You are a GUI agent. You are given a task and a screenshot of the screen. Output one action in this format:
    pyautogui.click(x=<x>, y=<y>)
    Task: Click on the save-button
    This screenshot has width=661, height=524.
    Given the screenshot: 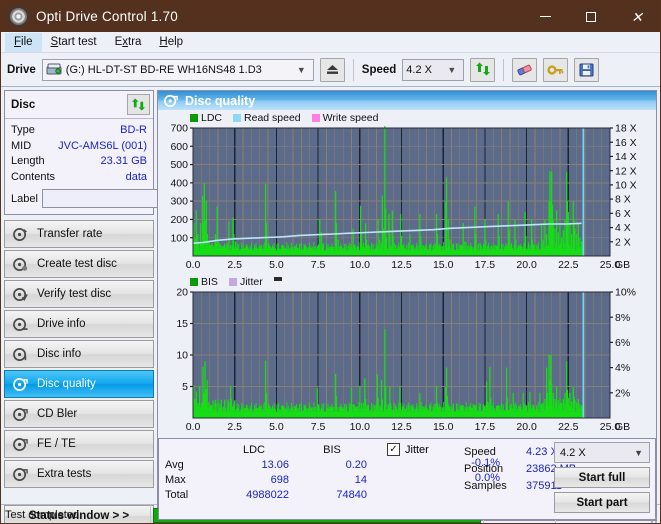 What is the action you would take?
    pyautogui.click(x=587, y=69)
    